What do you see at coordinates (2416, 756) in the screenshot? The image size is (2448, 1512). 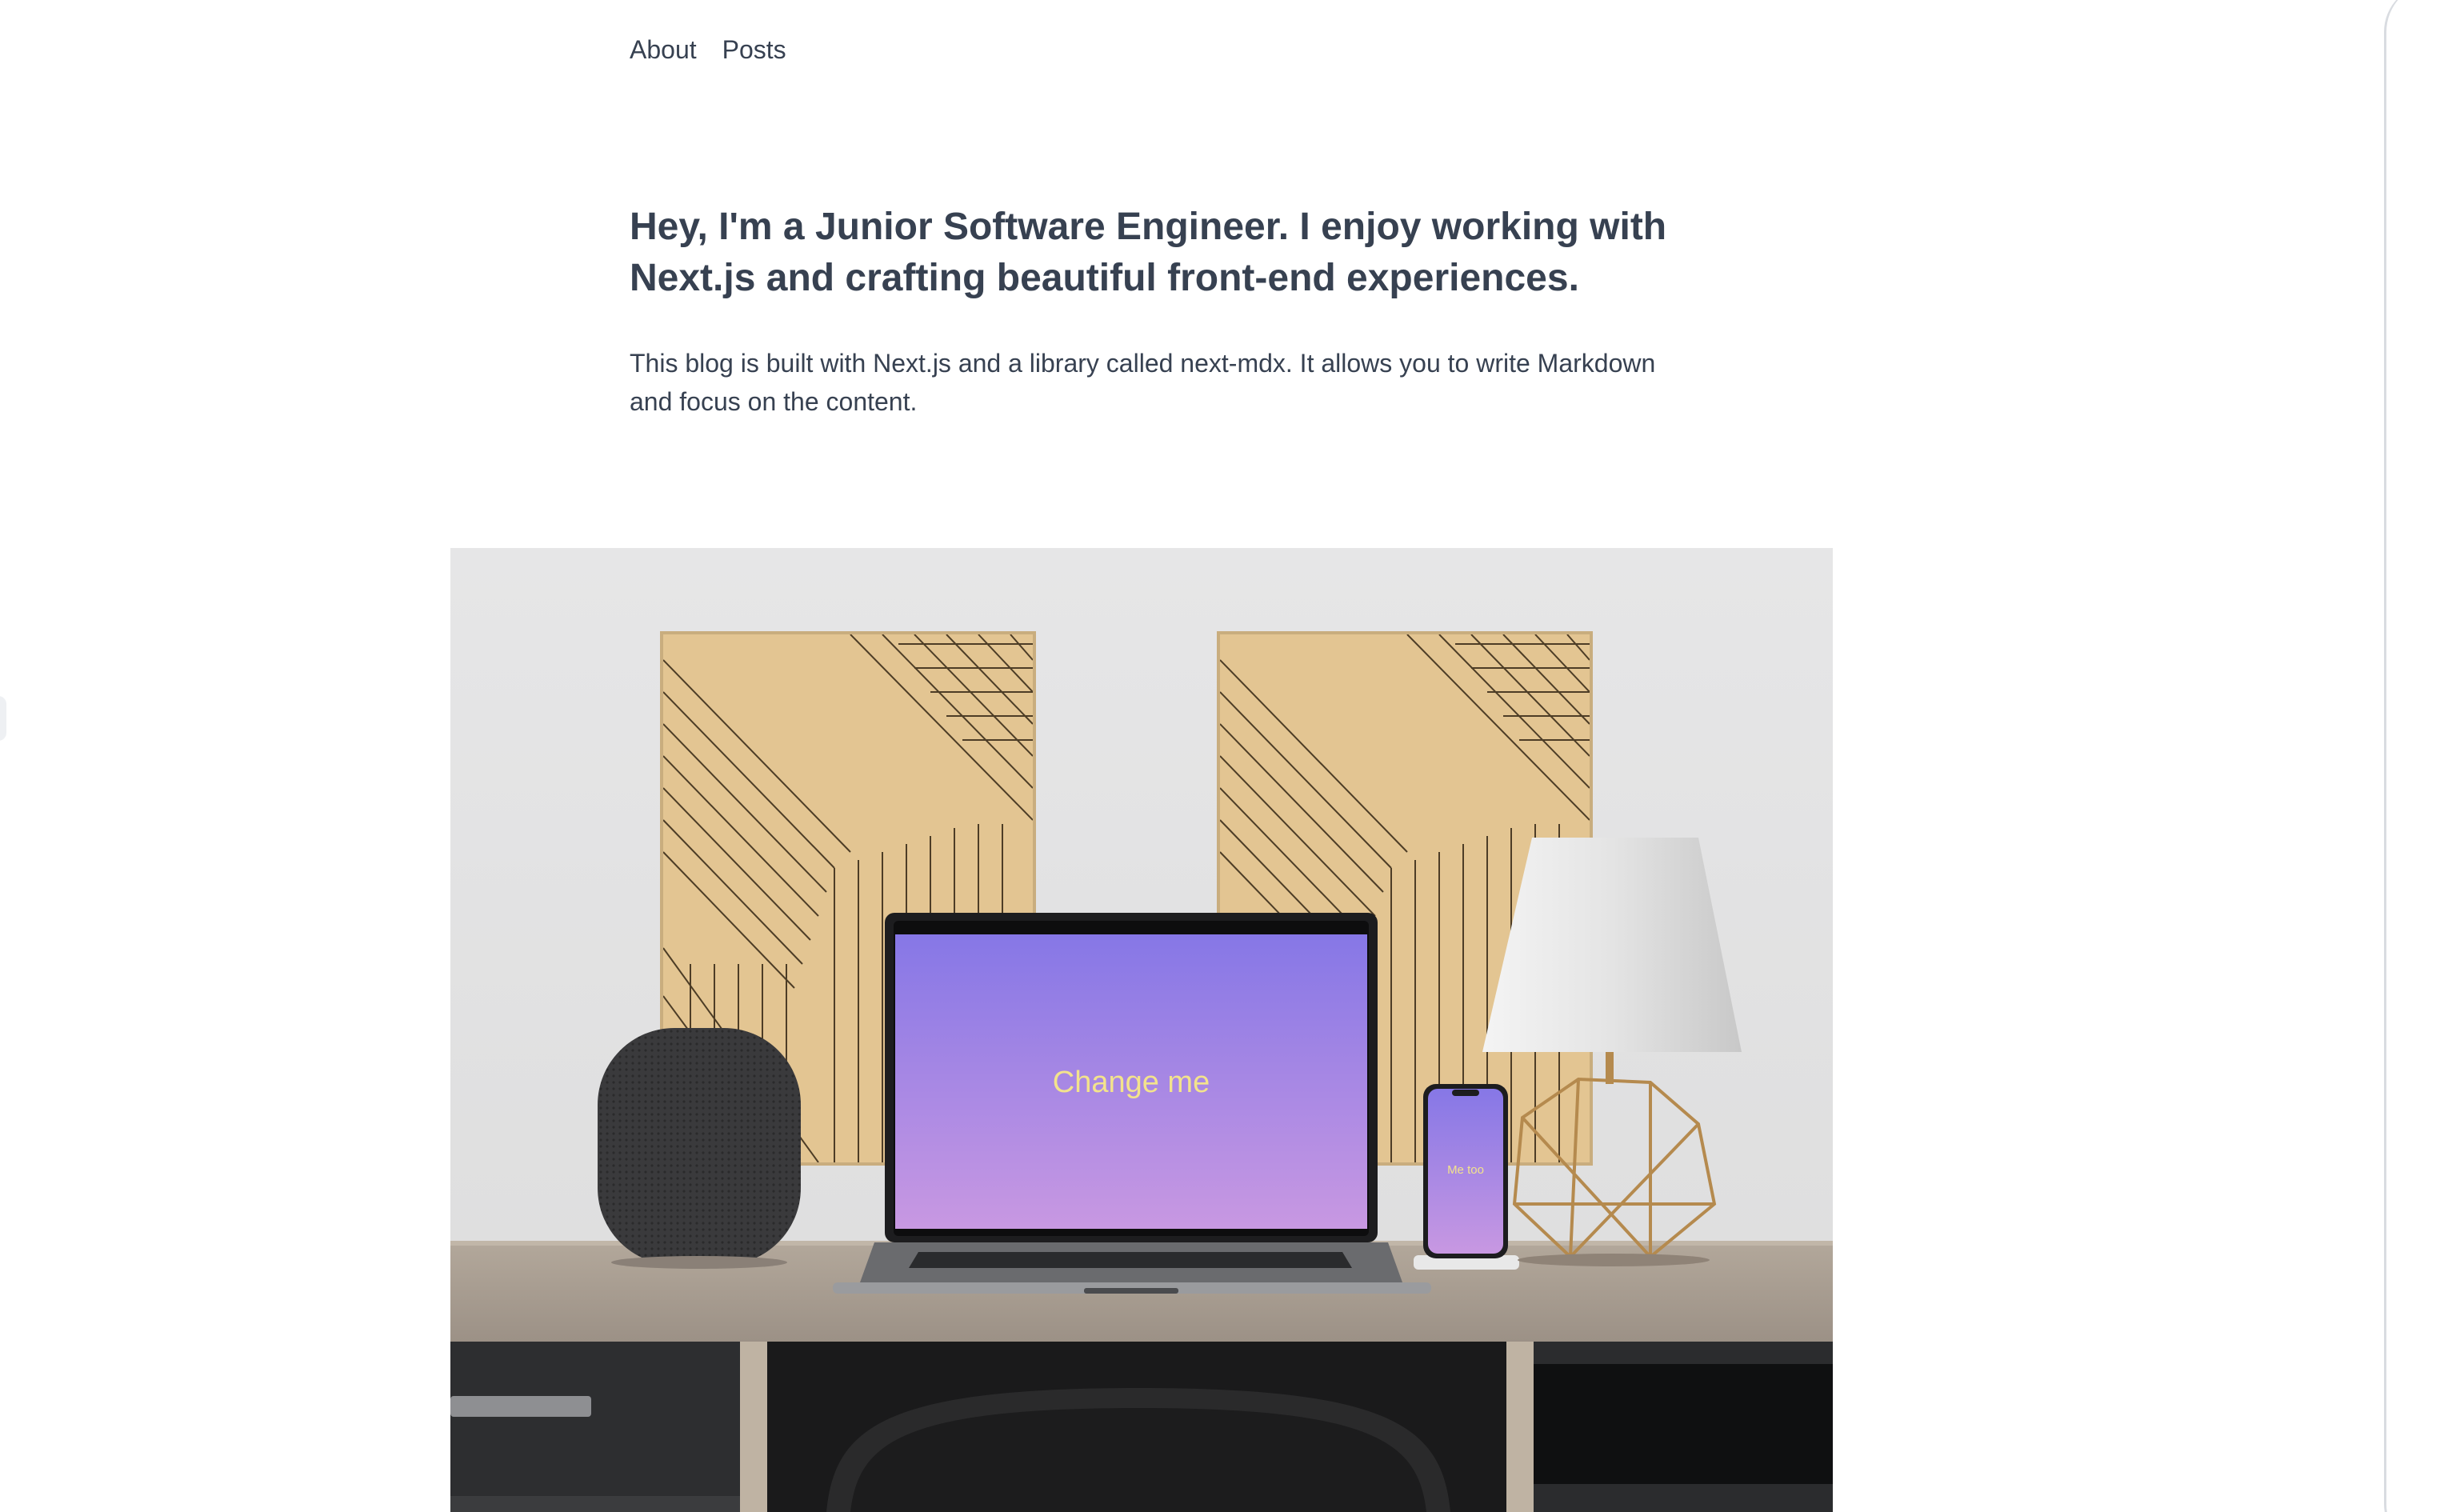 I see `window-edge` at bounding box center [2416, 756].